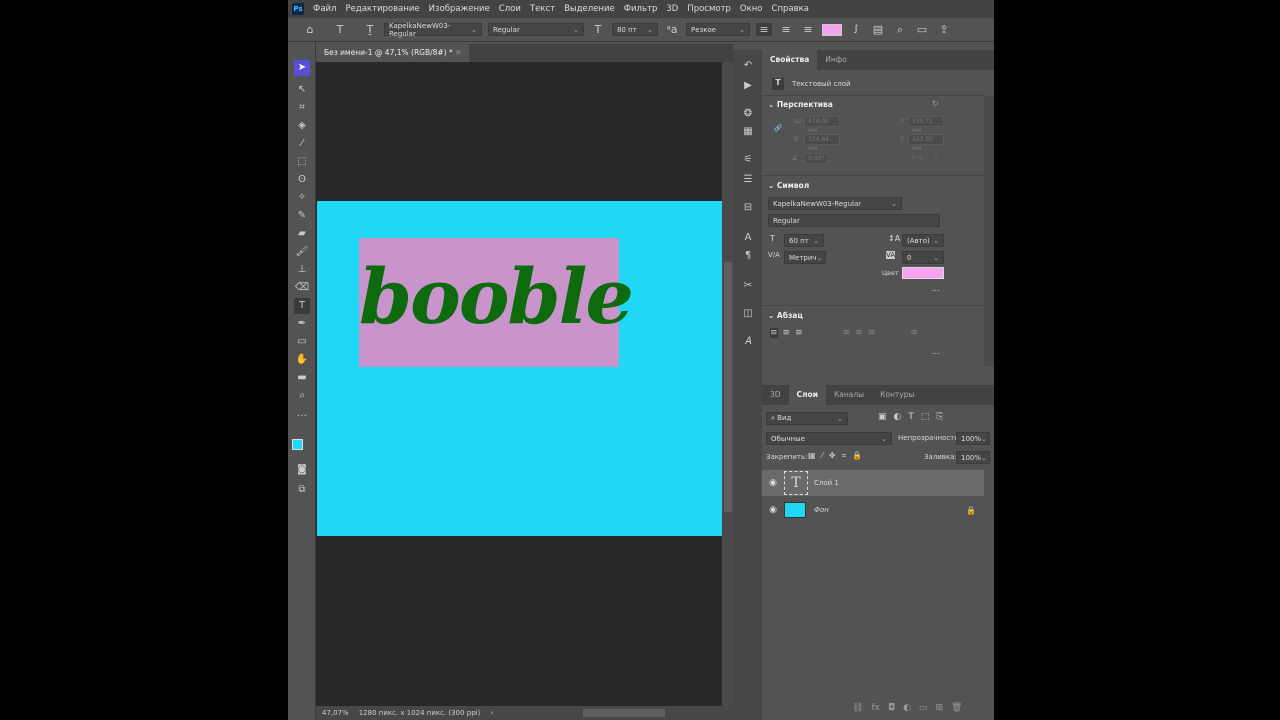 This screenshot has width=1280, height=720. What do you see at coordinates (748, 288) in the screenshot?
I see `tools-preset-icon: ✂` at bounding box center [748, 288].